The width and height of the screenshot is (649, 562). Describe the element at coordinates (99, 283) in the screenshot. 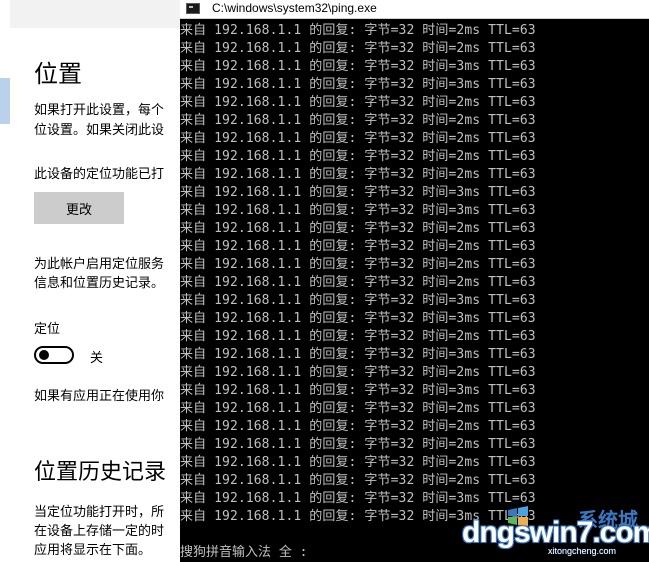

I see `account-location-text-line2: 信息和位置历史记录。` at that location.